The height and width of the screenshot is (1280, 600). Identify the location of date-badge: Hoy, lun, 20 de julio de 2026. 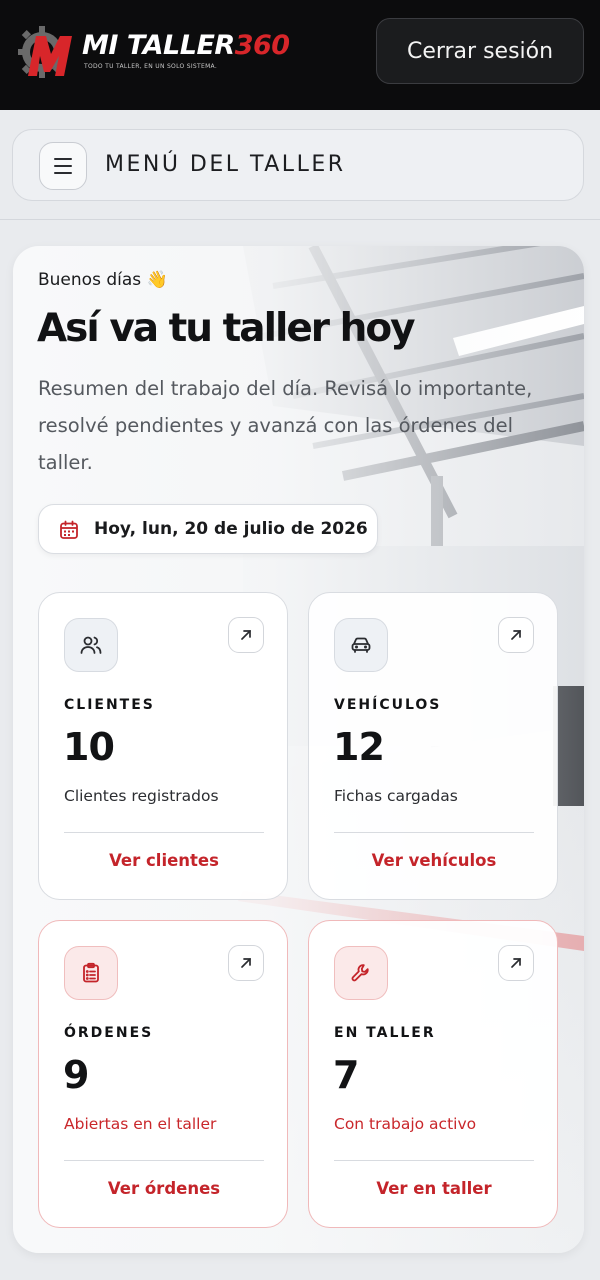
(208, 529).